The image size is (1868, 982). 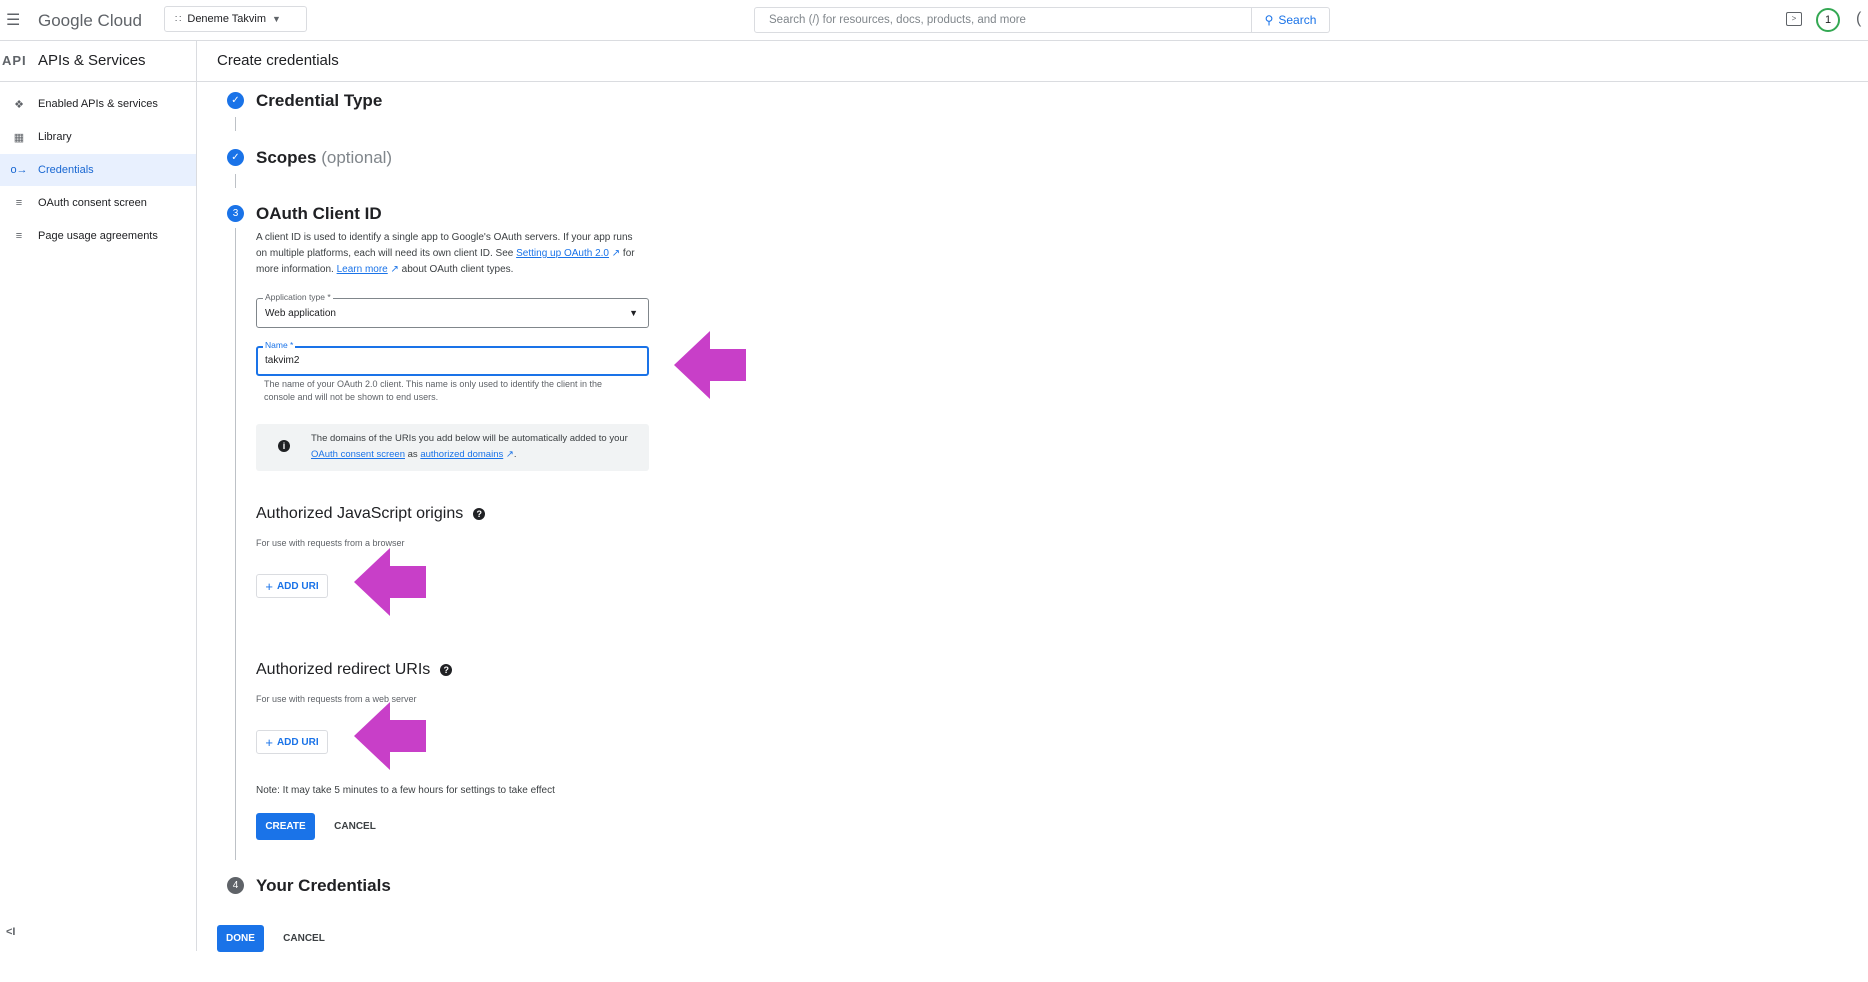 What do you see at coordinates (19, 236) in the screenshot?
I see `agreements-icon: ≡` at bounding box center [19, 236].